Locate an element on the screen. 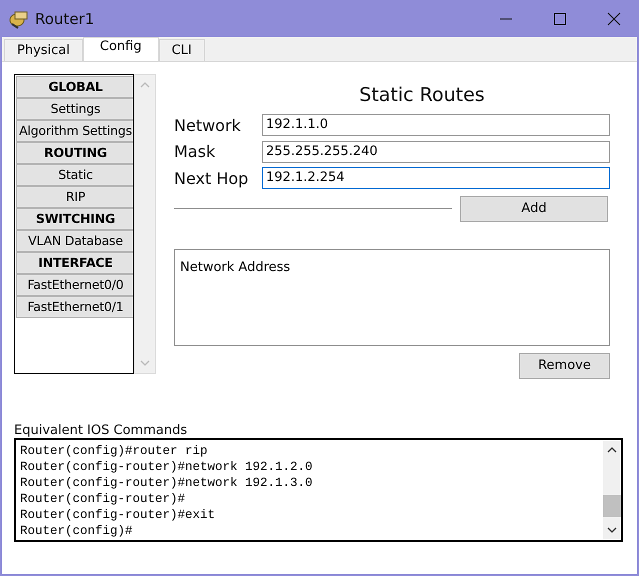 The height and width of the screenshot is (576, 639). sidebar-item: ROUTING is located at coordinates (74, 153).